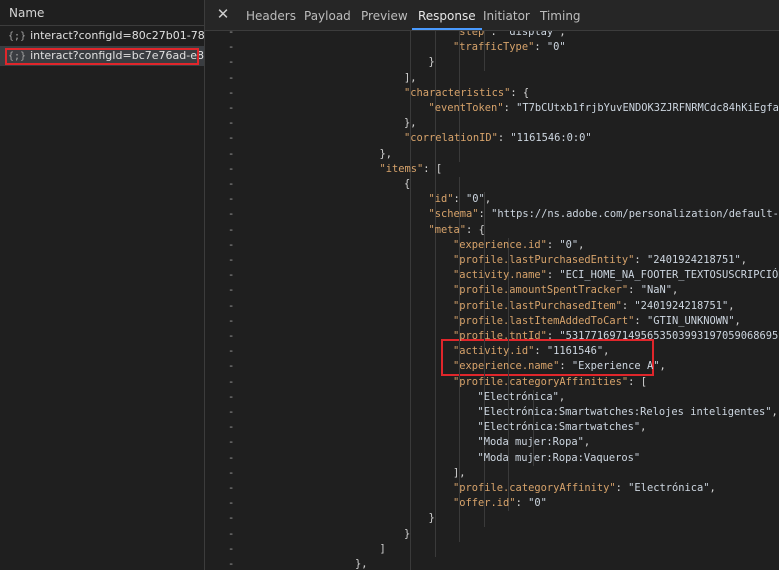 This screenshot has width=779, height=570. I want to click on json-key: "offer.id", so click(484, 503).